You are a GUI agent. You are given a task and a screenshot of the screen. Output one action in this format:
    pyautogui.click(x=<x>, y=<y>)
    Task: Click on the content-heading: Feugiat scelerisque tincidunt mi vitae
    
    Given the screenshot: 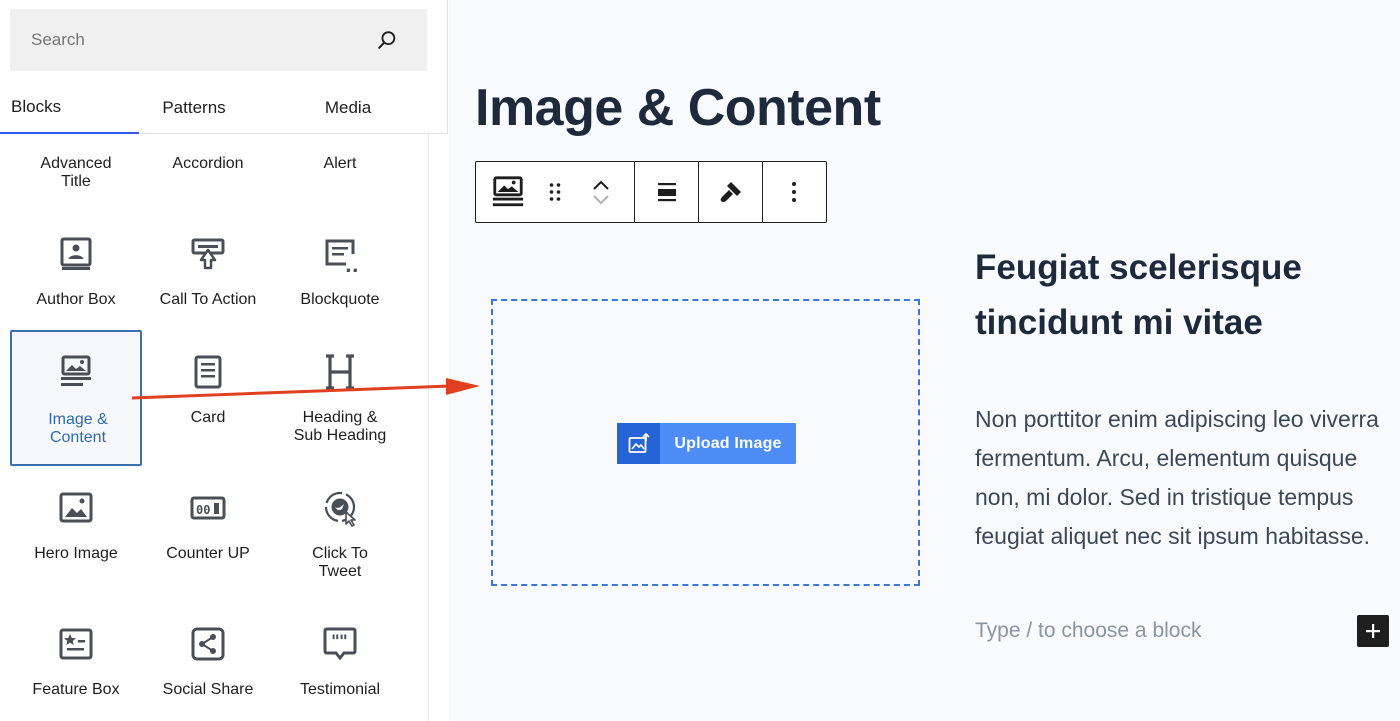 What is the action you would take?
    pyautogui.click(x=1175, y=295)
    